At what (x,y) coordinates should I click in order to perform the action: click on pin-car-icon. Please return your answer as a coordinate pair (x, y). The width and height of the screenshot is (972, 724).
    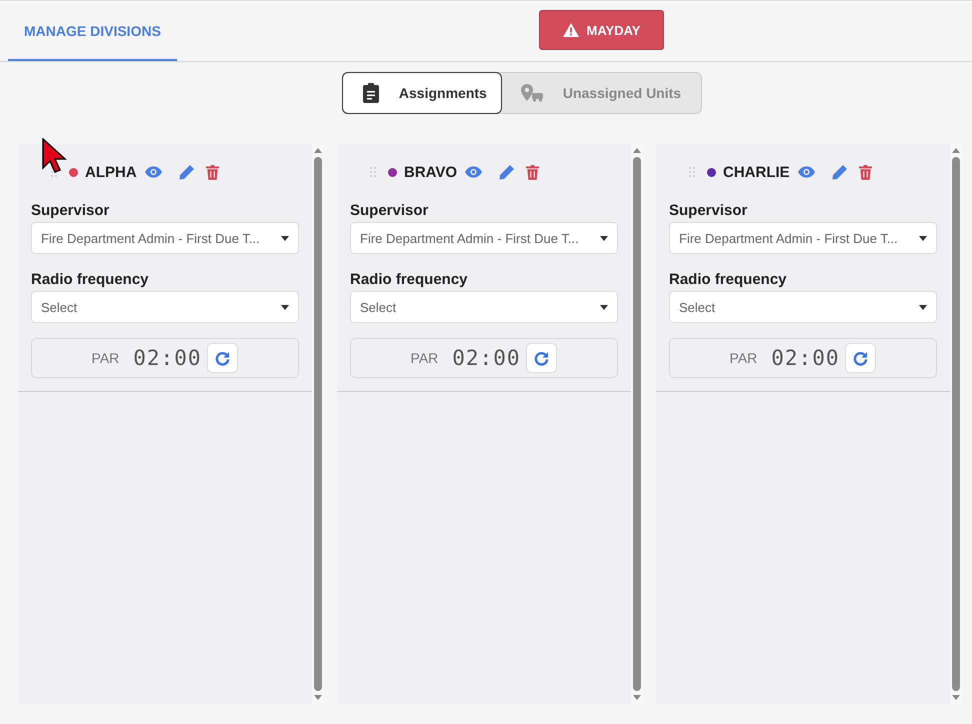
    Looking at the image, I should click on (531, 93).